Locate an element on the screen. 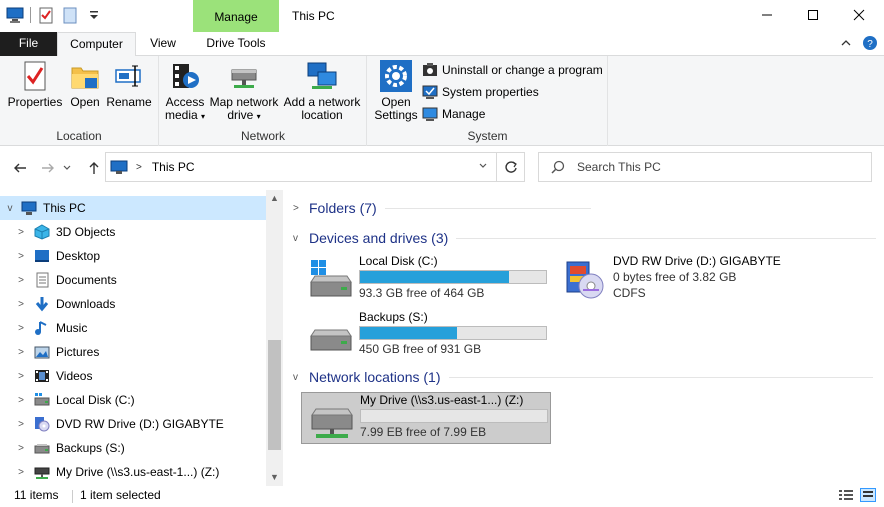 The height and width of the screenshot is (507, 884). ribbon-controls: ? is located at coordinates (859, 43).